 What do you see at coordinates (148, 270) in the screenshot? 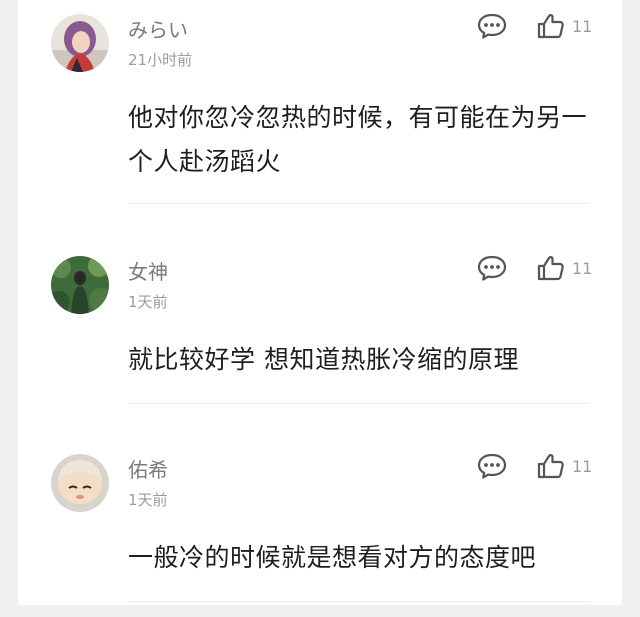
I see `username: 女神` at bounding box center [148, 270].